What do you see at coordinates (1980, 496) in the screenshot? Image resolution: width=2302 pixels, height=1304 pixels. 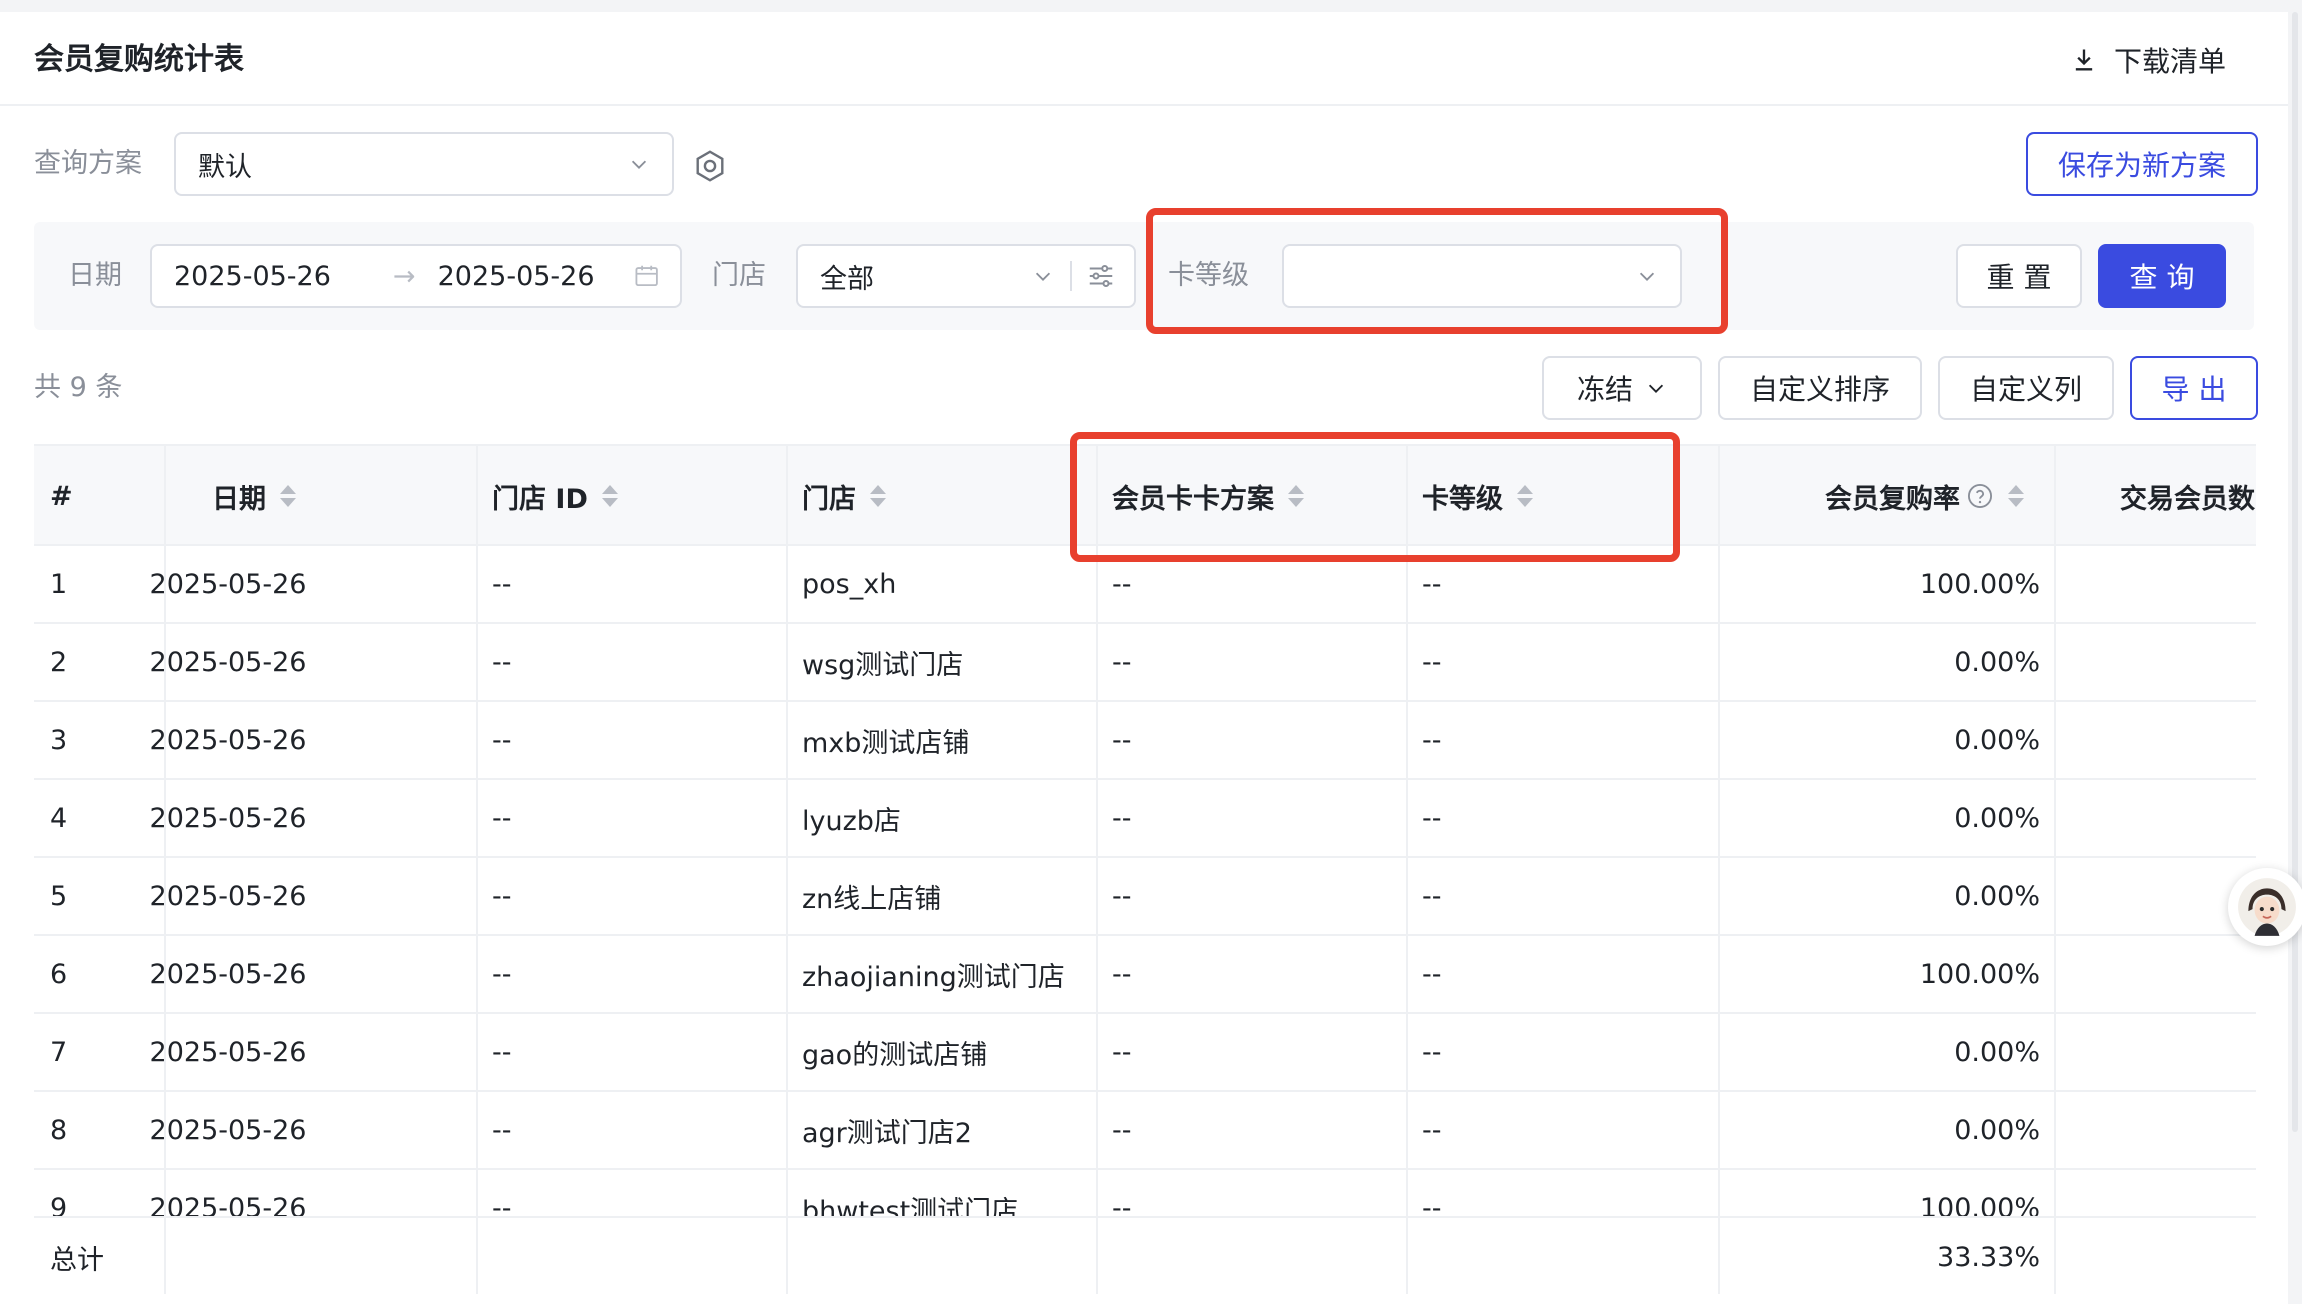 I see `help-circle-icon` at bounding box center [1980, 496].